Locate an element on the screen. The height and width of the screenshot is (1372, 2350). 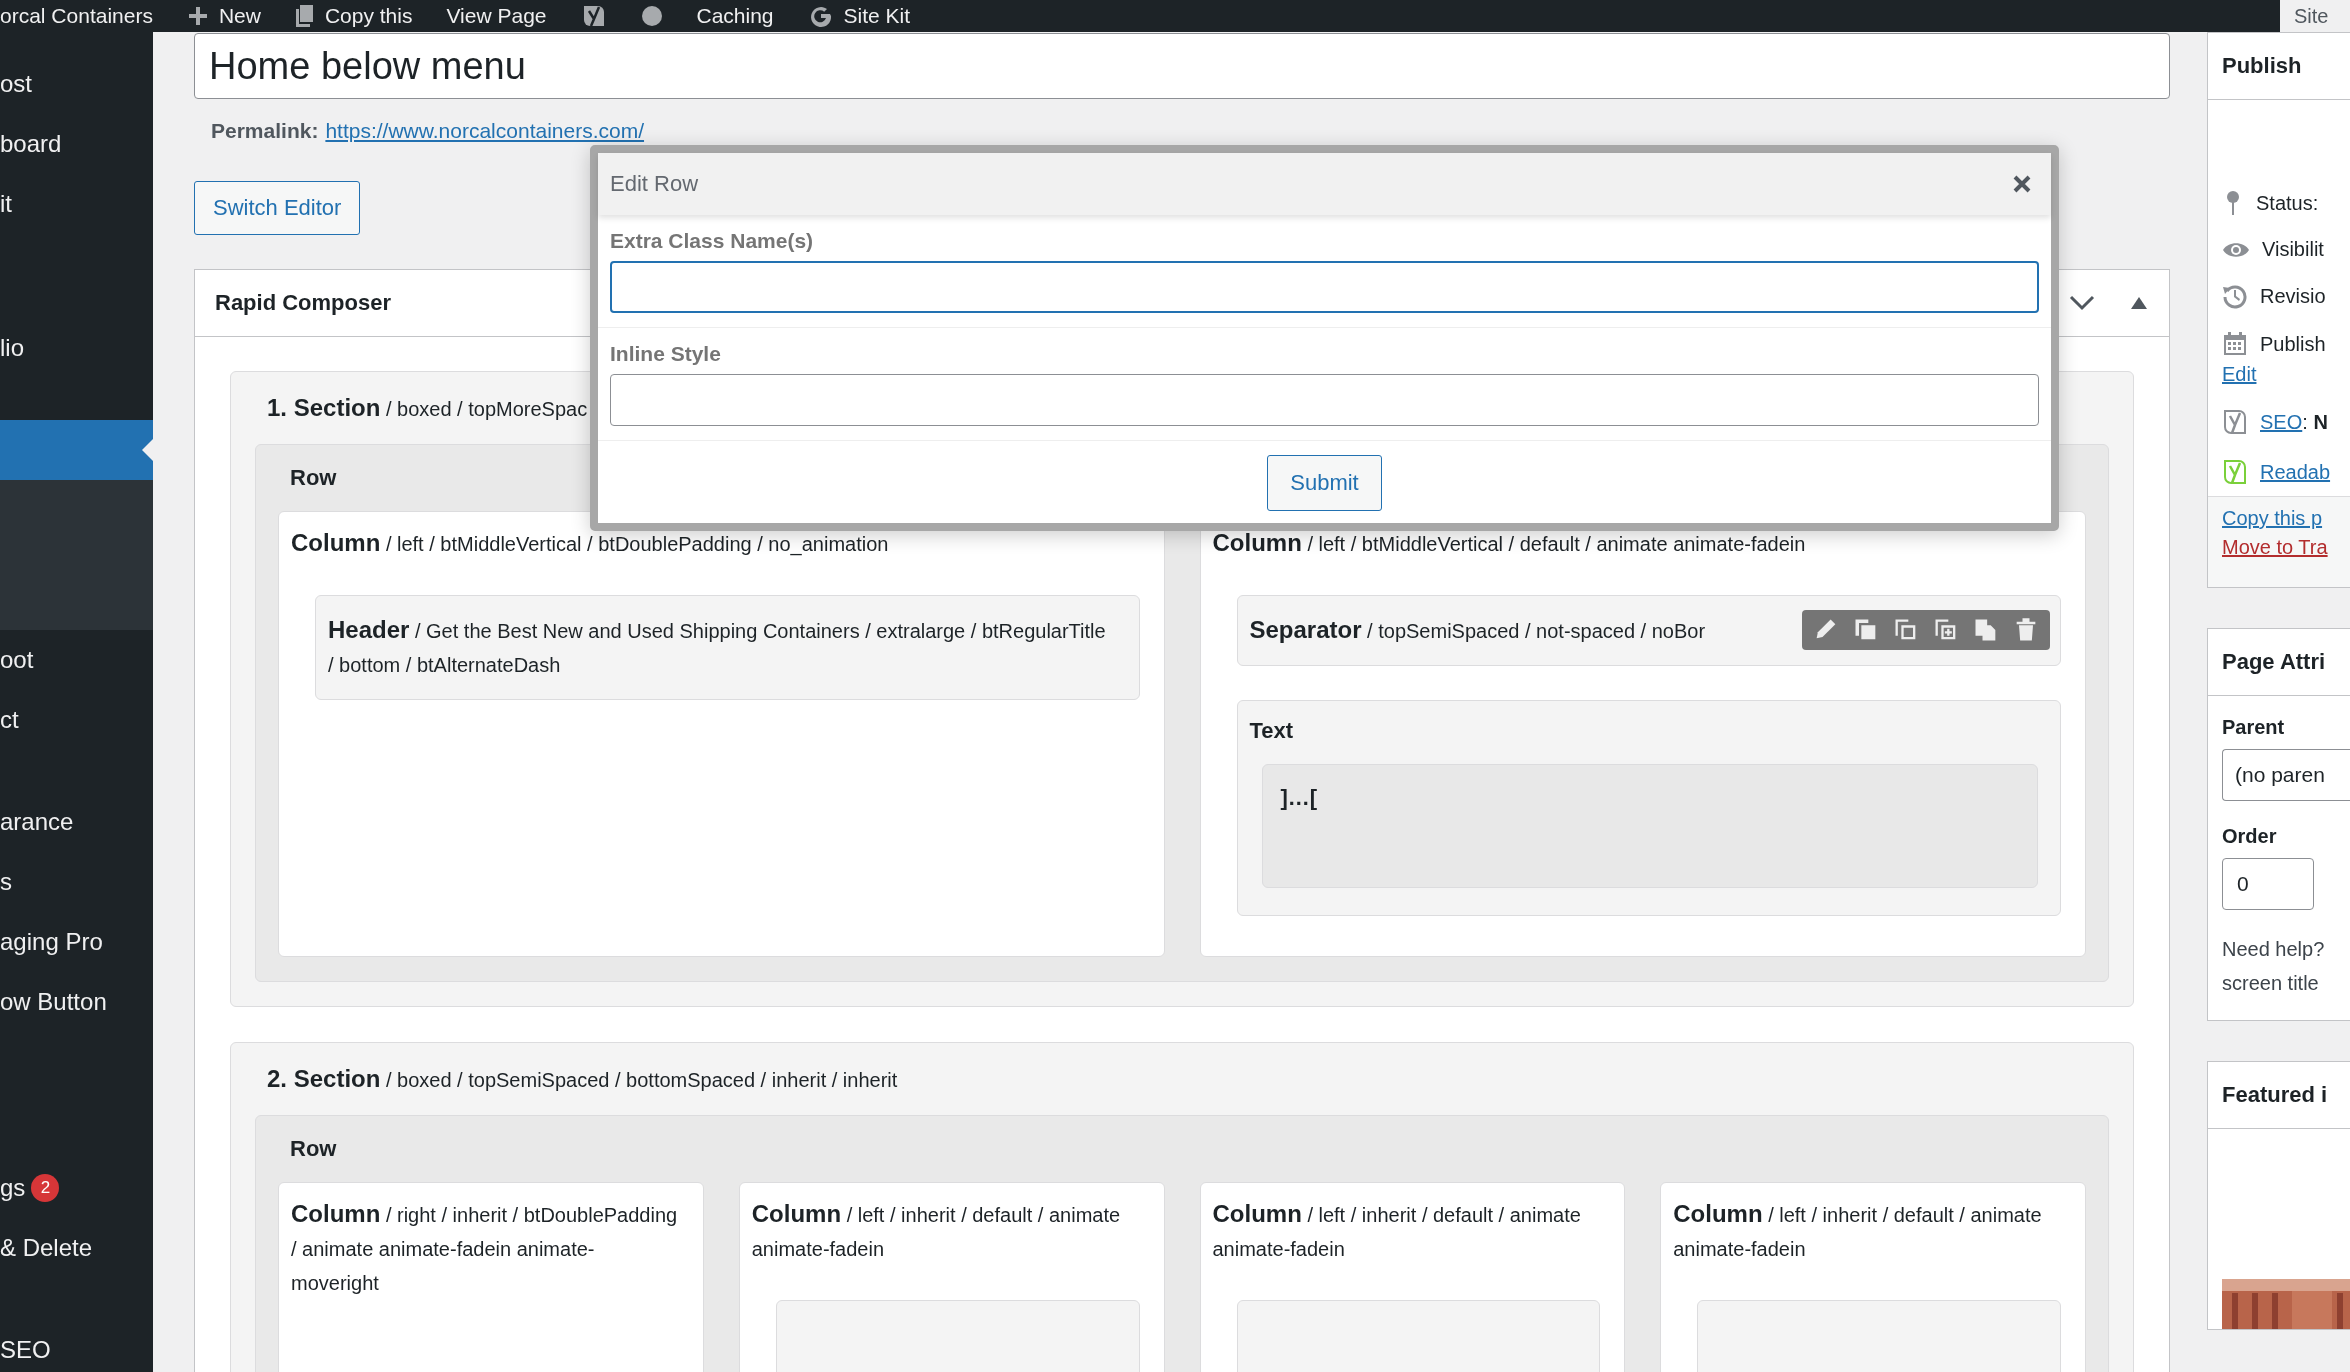
column-block: Column / right / inherit / btDoublePadding / animate animate-fadein animate-moveright is located at coordinates (491, 1277).